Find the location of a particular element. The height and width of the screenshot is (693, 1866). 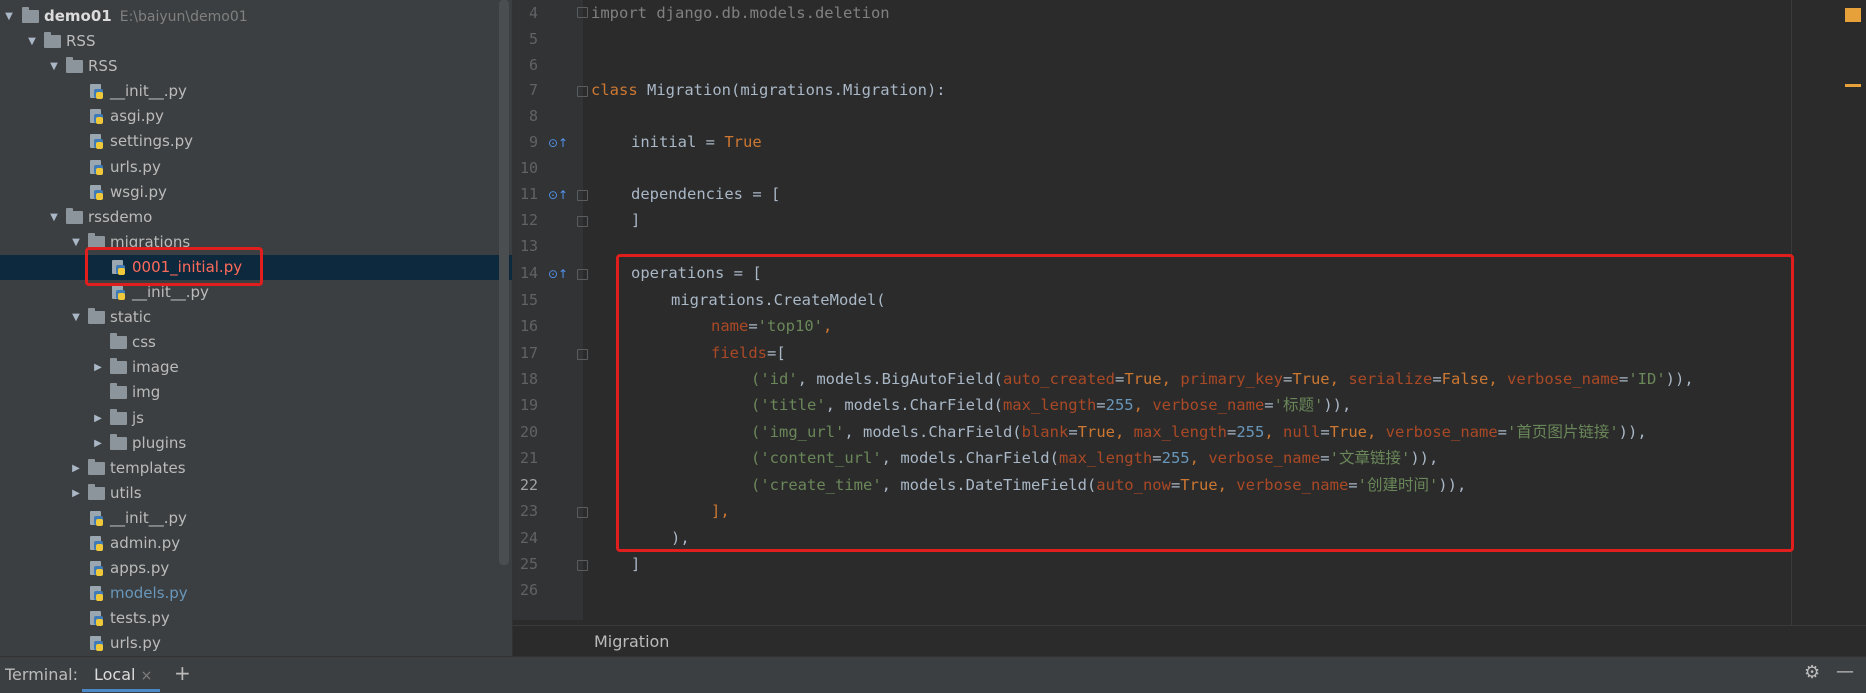

line-number: 13 is located at coordinates (528, 246).